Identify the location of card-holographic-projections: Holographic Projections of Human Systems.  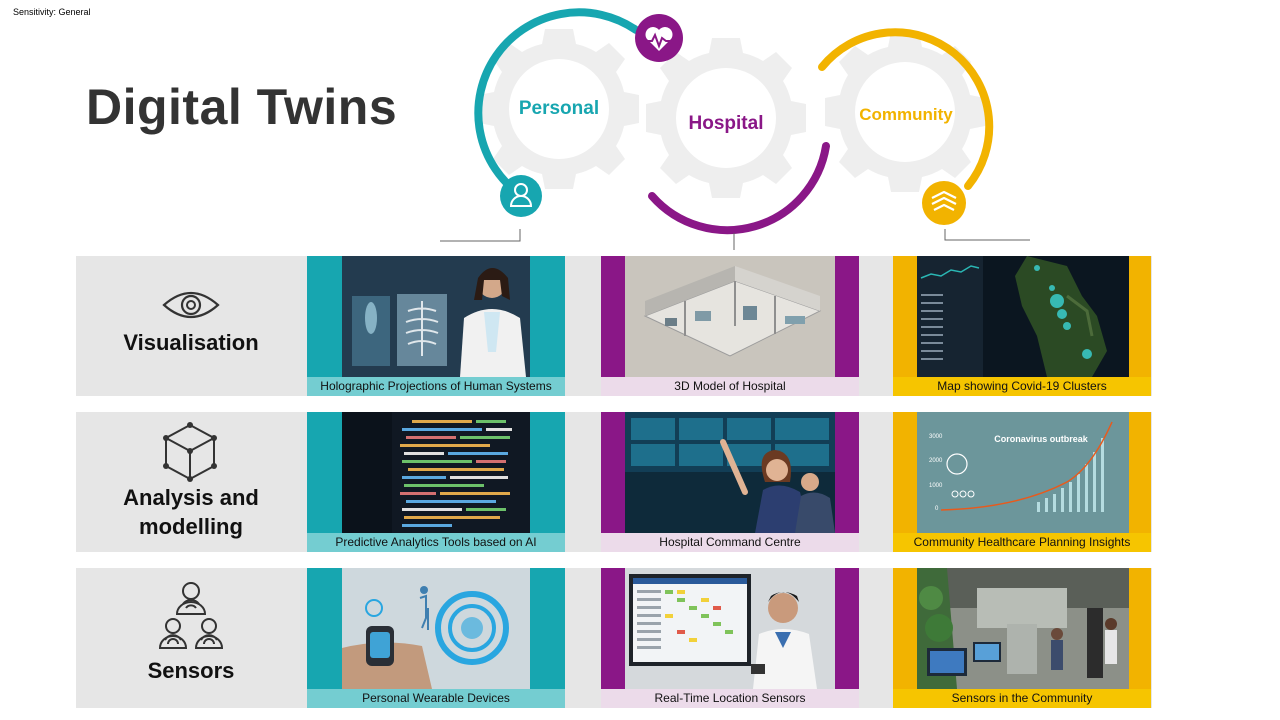
(436, 326).